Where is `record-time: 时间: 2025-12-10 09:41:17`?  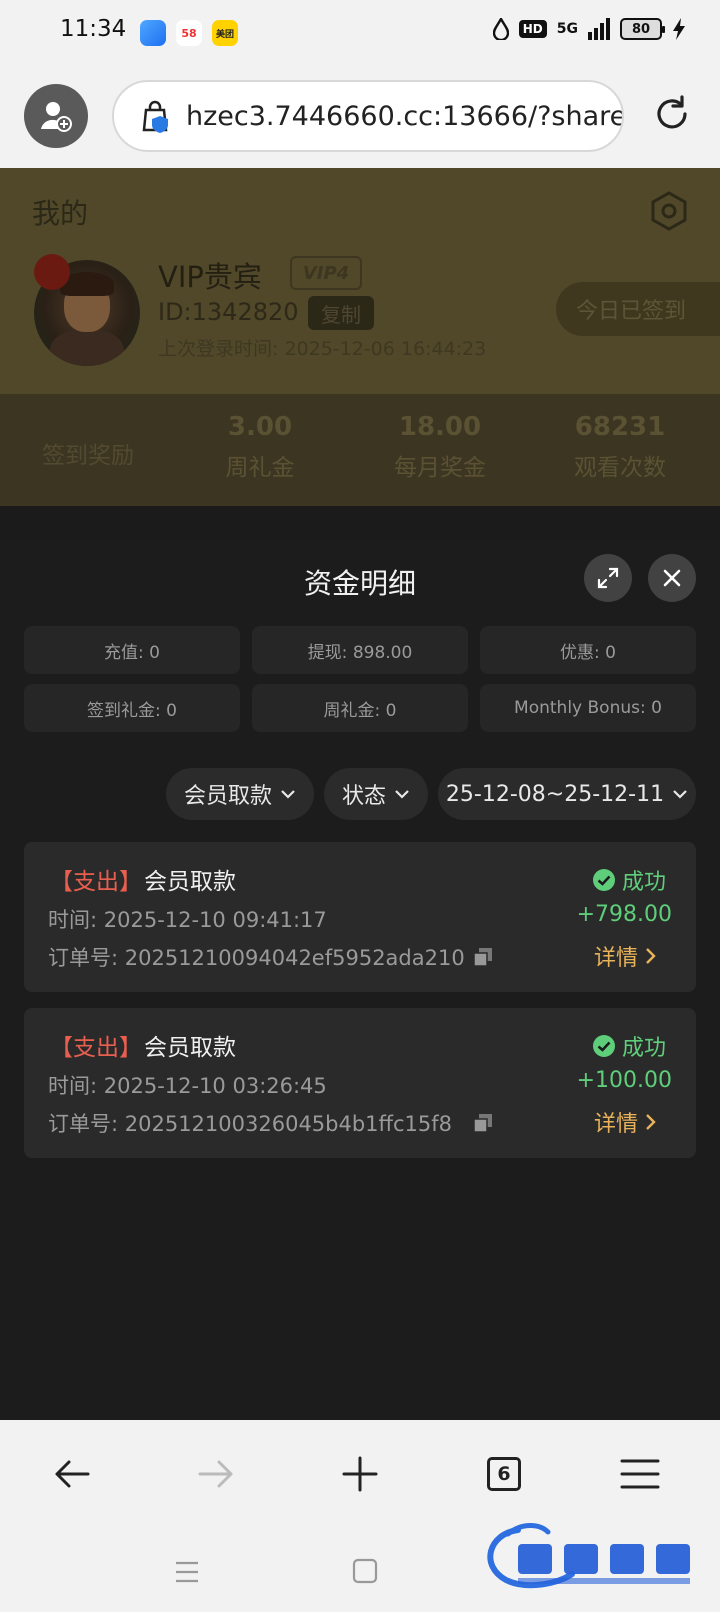
record-time: 时间: 2025-12-10 09:41:17 is located at coordinates (187, 920).